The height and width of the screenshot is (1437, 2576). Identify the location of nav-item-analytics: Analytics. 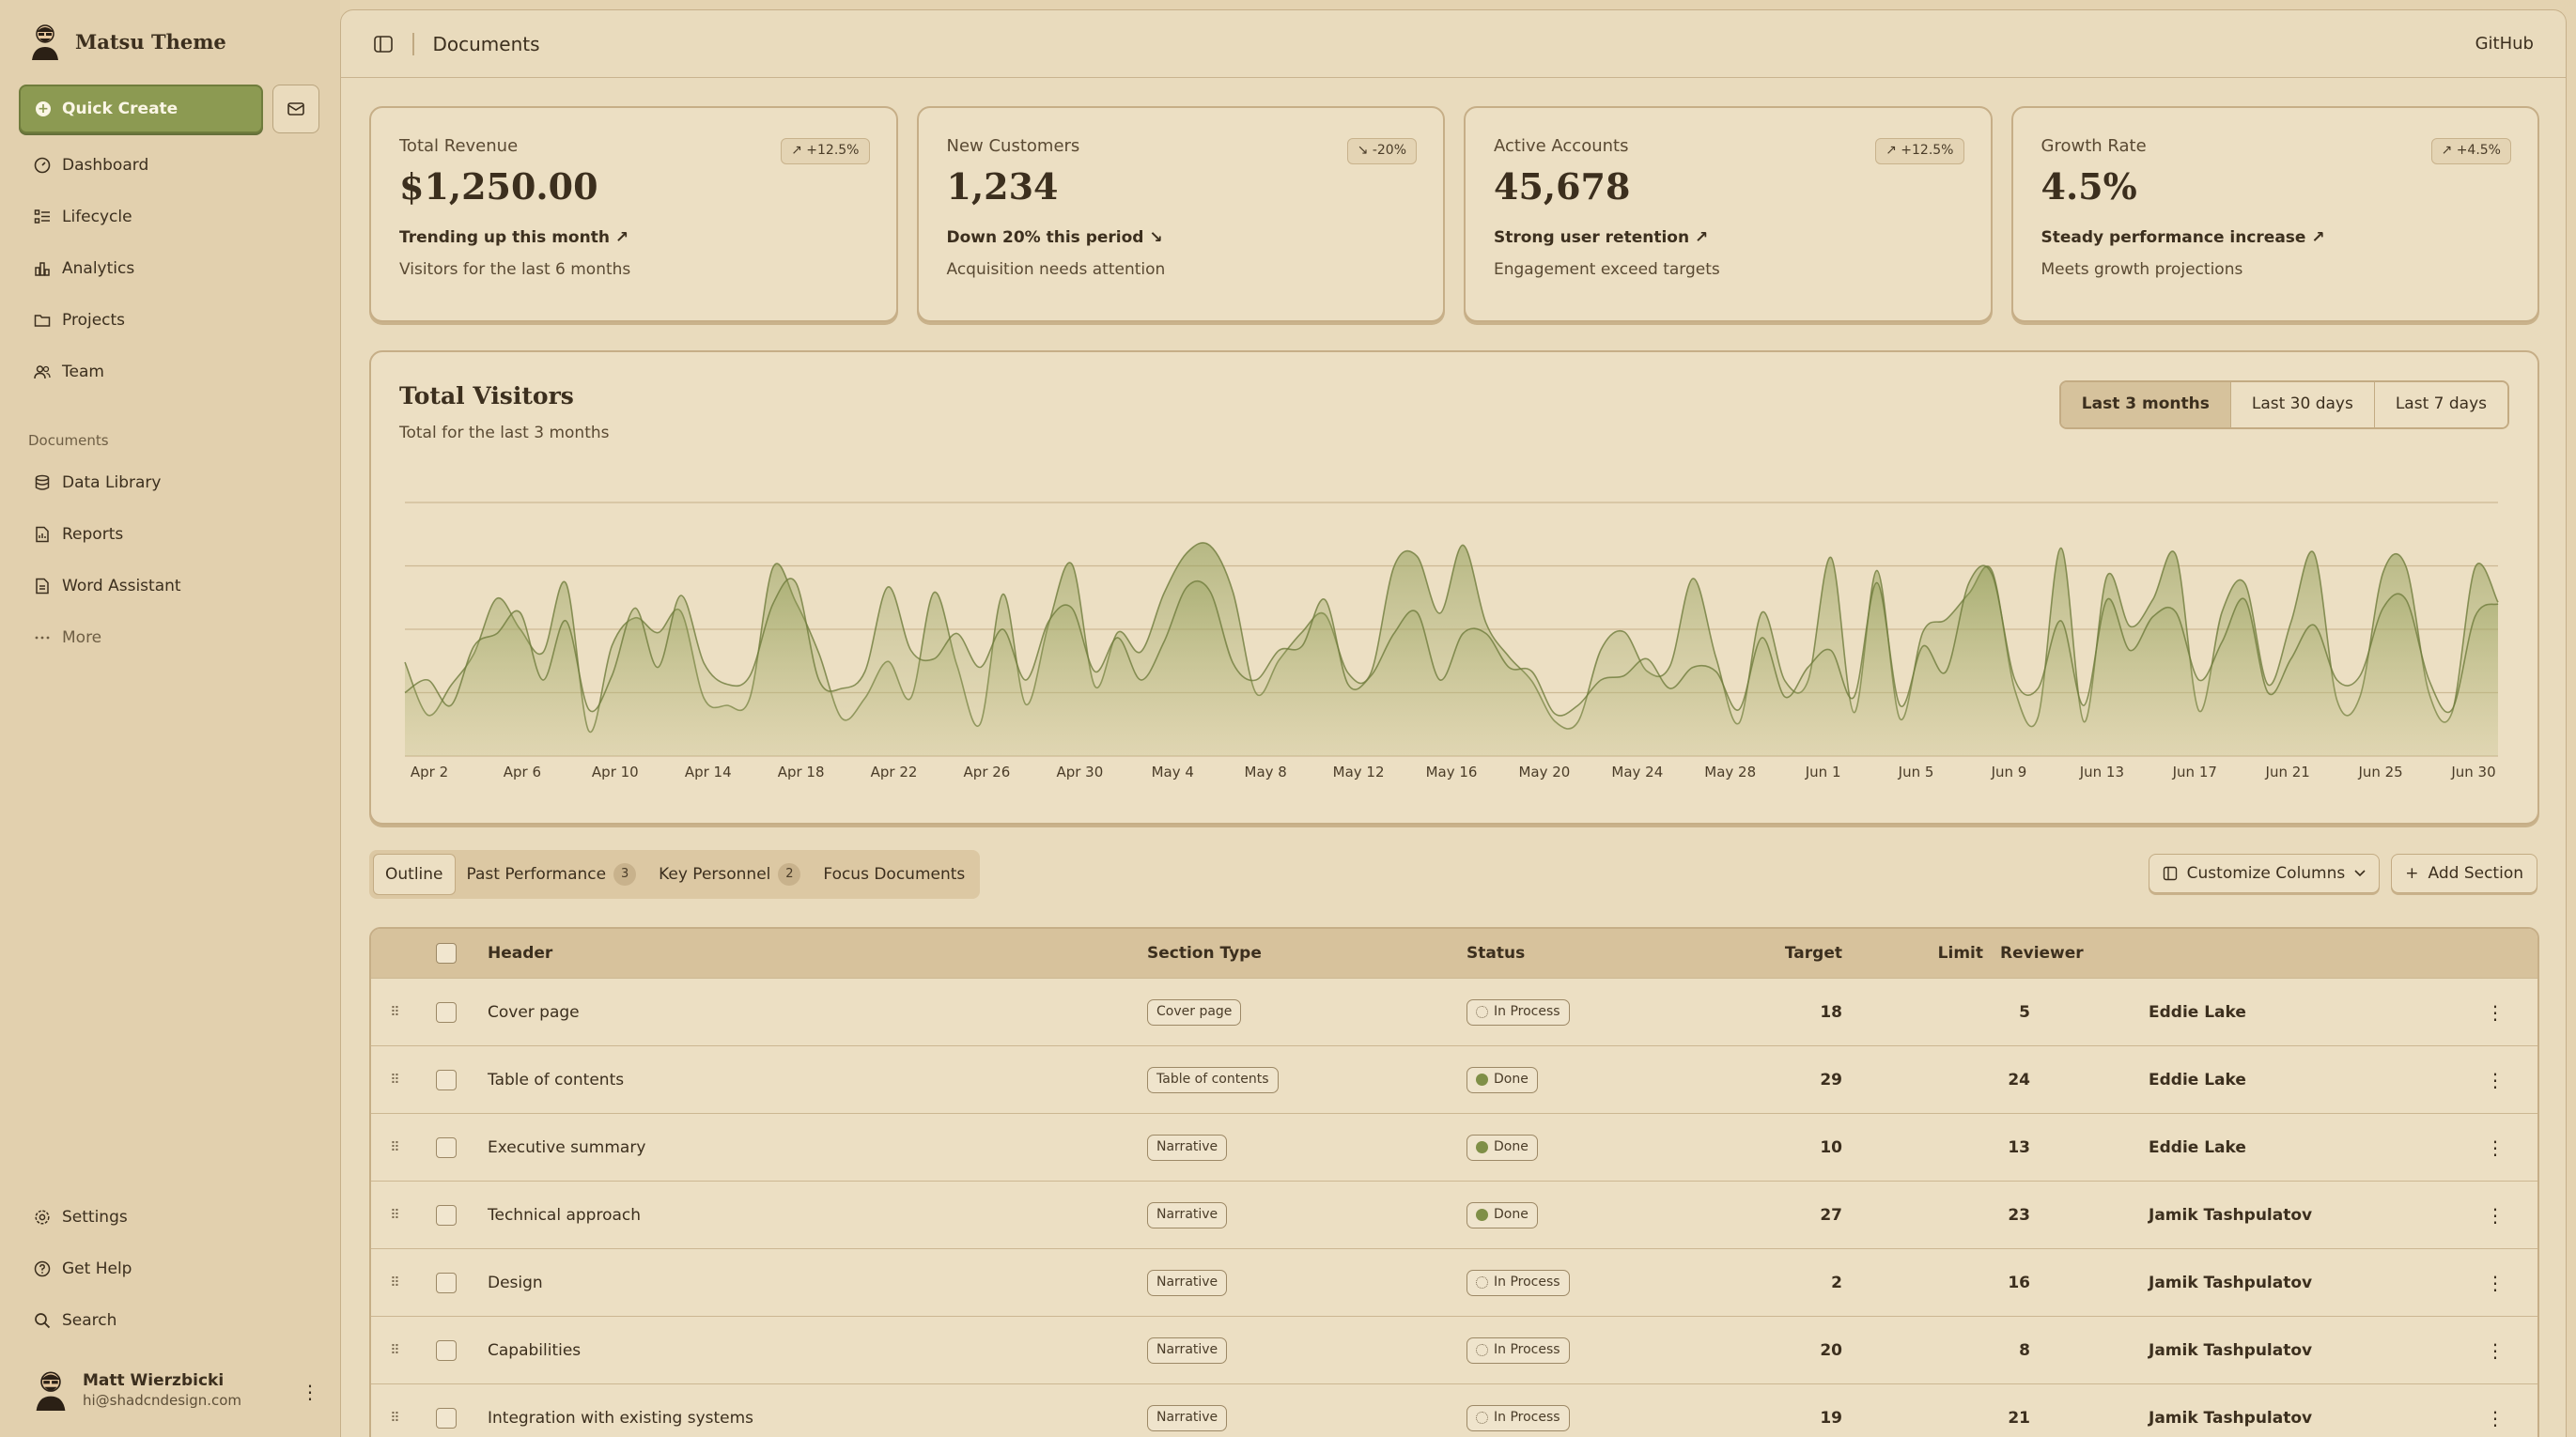
(169, 268).